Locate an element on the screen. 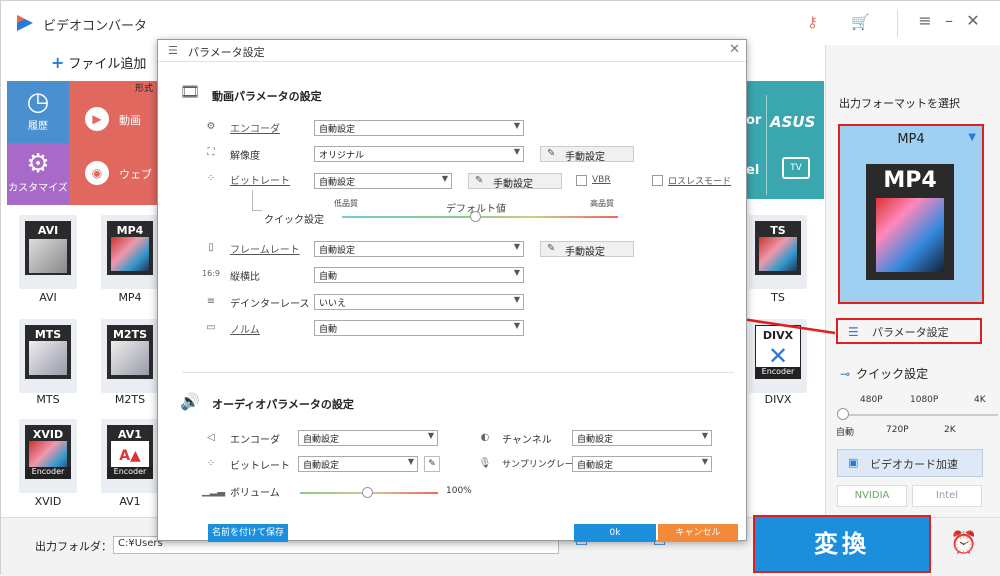 The height and width of the screenshot is (576, 1000). lossless-checkbox is located at coordinates (657, 180).